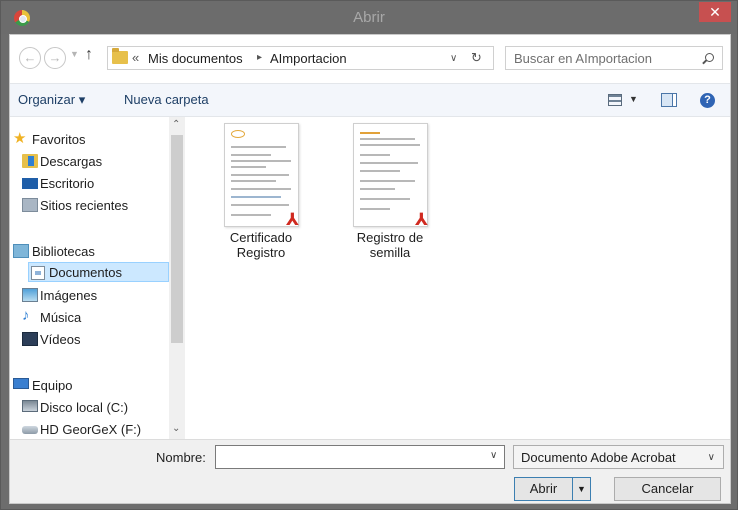  I want to click on address-dropdown: ∨, so click(453, 58).